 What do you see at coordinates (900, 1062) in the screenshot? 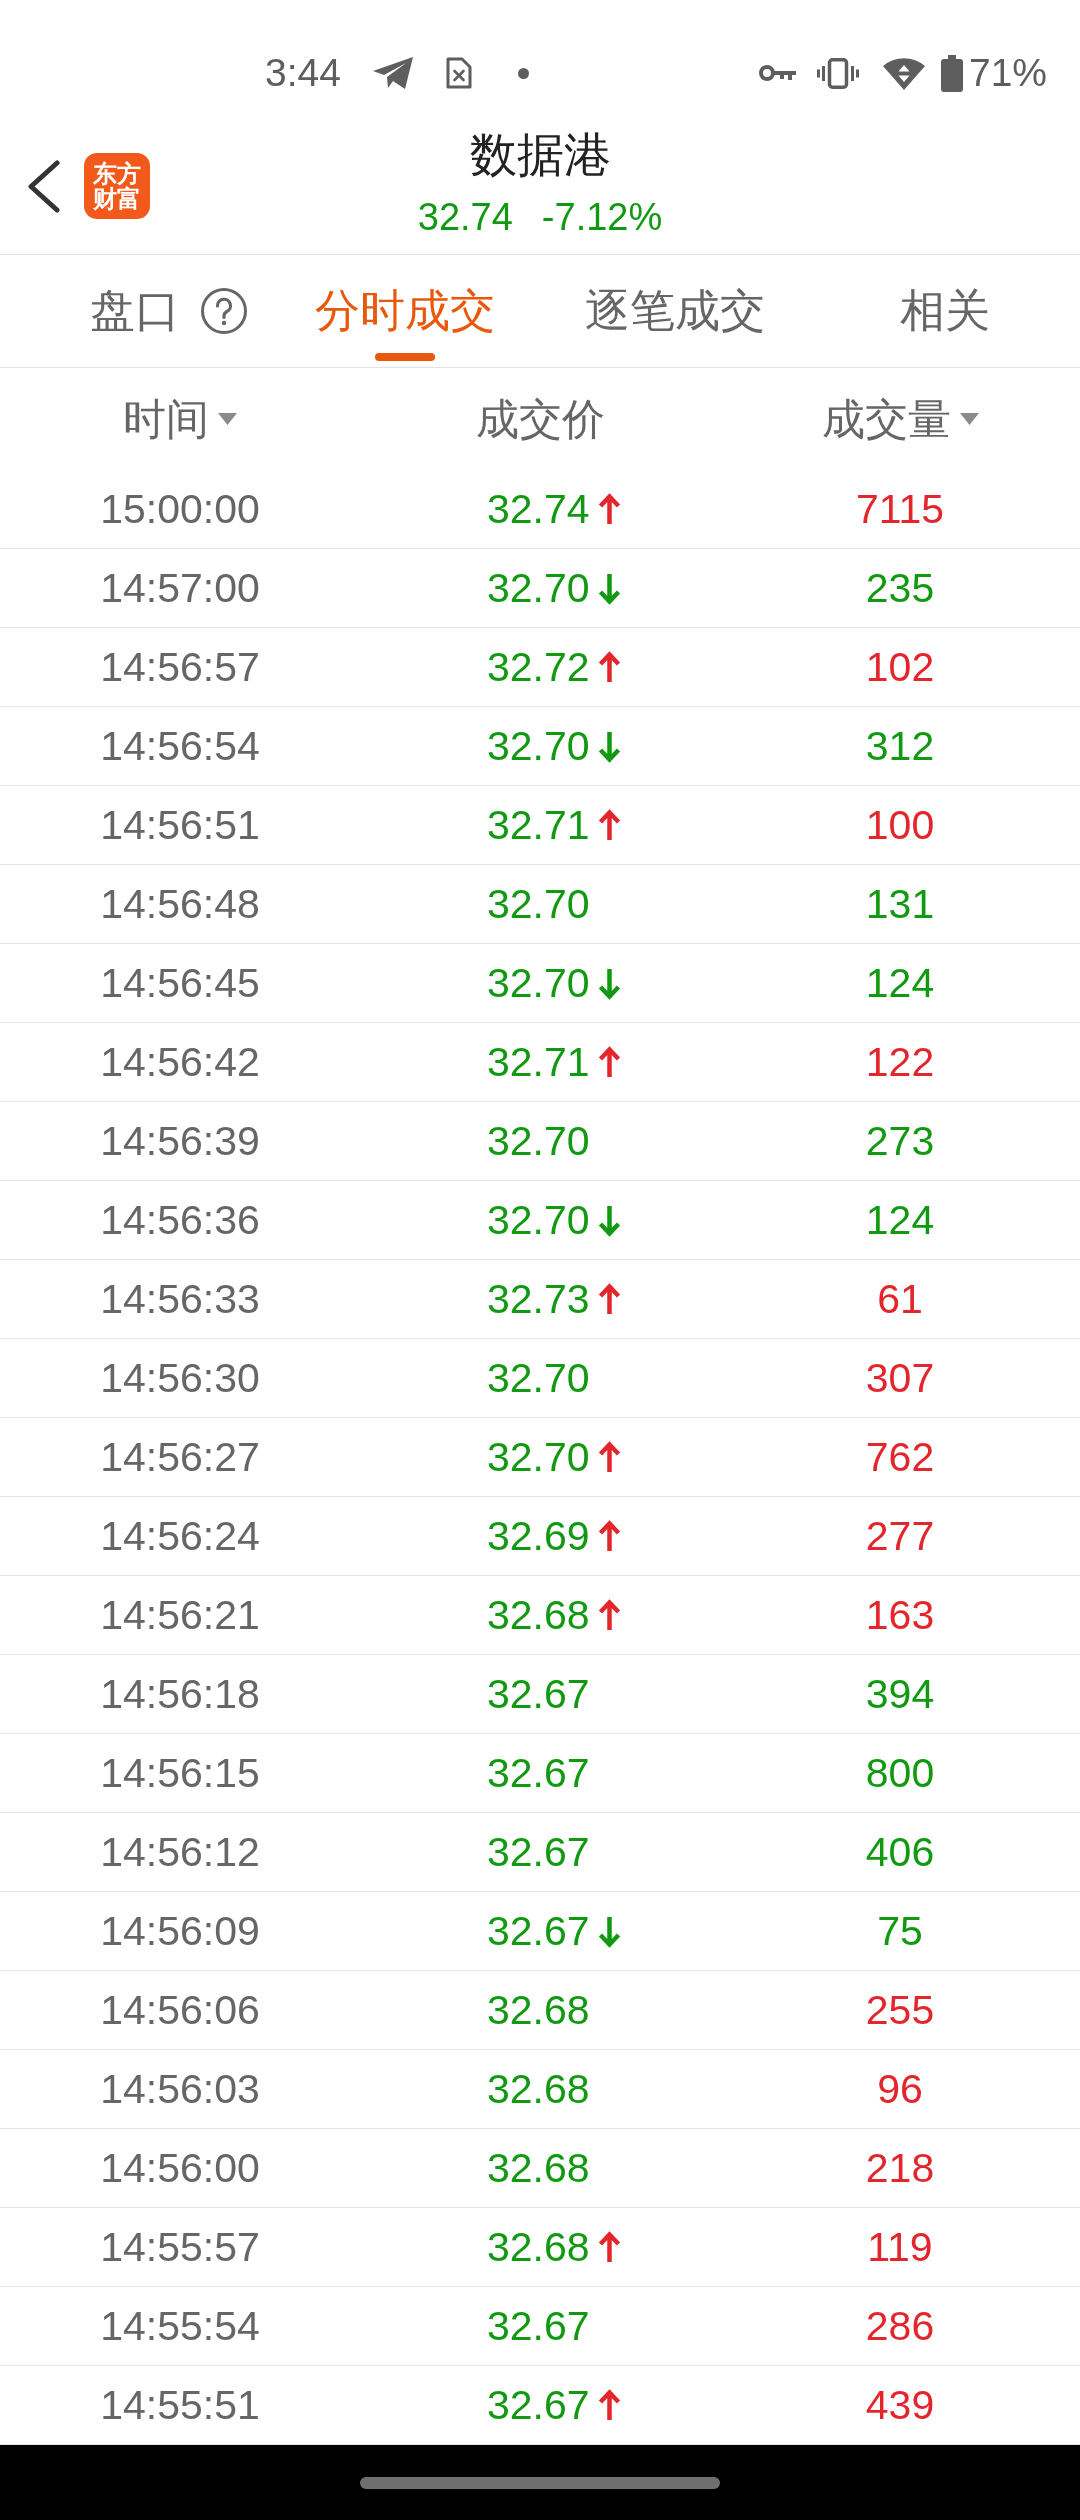
I see `trade-volume: 122` at bounding box center [900, 1062].